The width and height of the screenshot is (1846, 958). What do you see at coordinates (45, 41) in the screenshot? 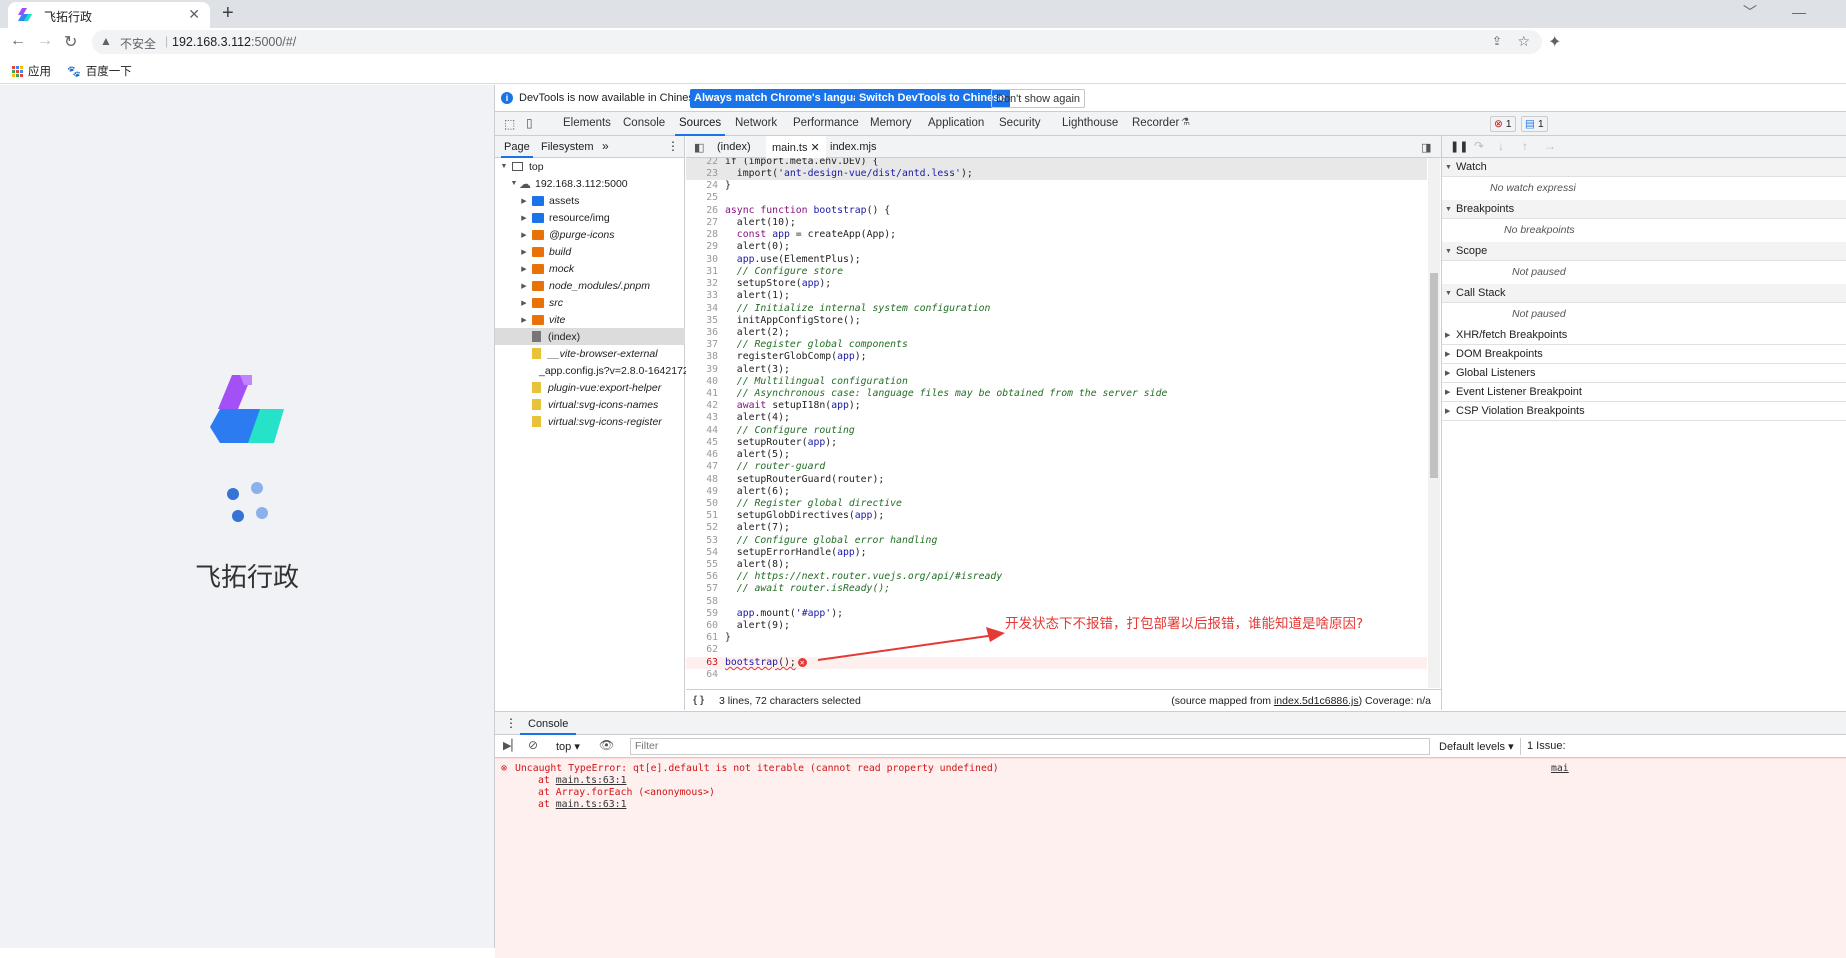
I see `forward-icon: →` at bounding box center [45, 41].